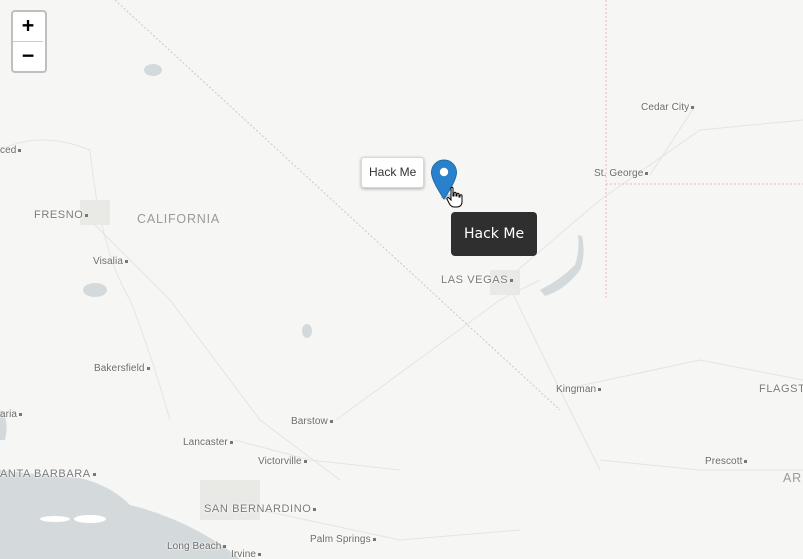 This screenshot has height=559, width=803. What do you see at coordinates (622, 173) in the screenshot?
I see `city-label-st-george: St. George` at bounding box center [622, 173].